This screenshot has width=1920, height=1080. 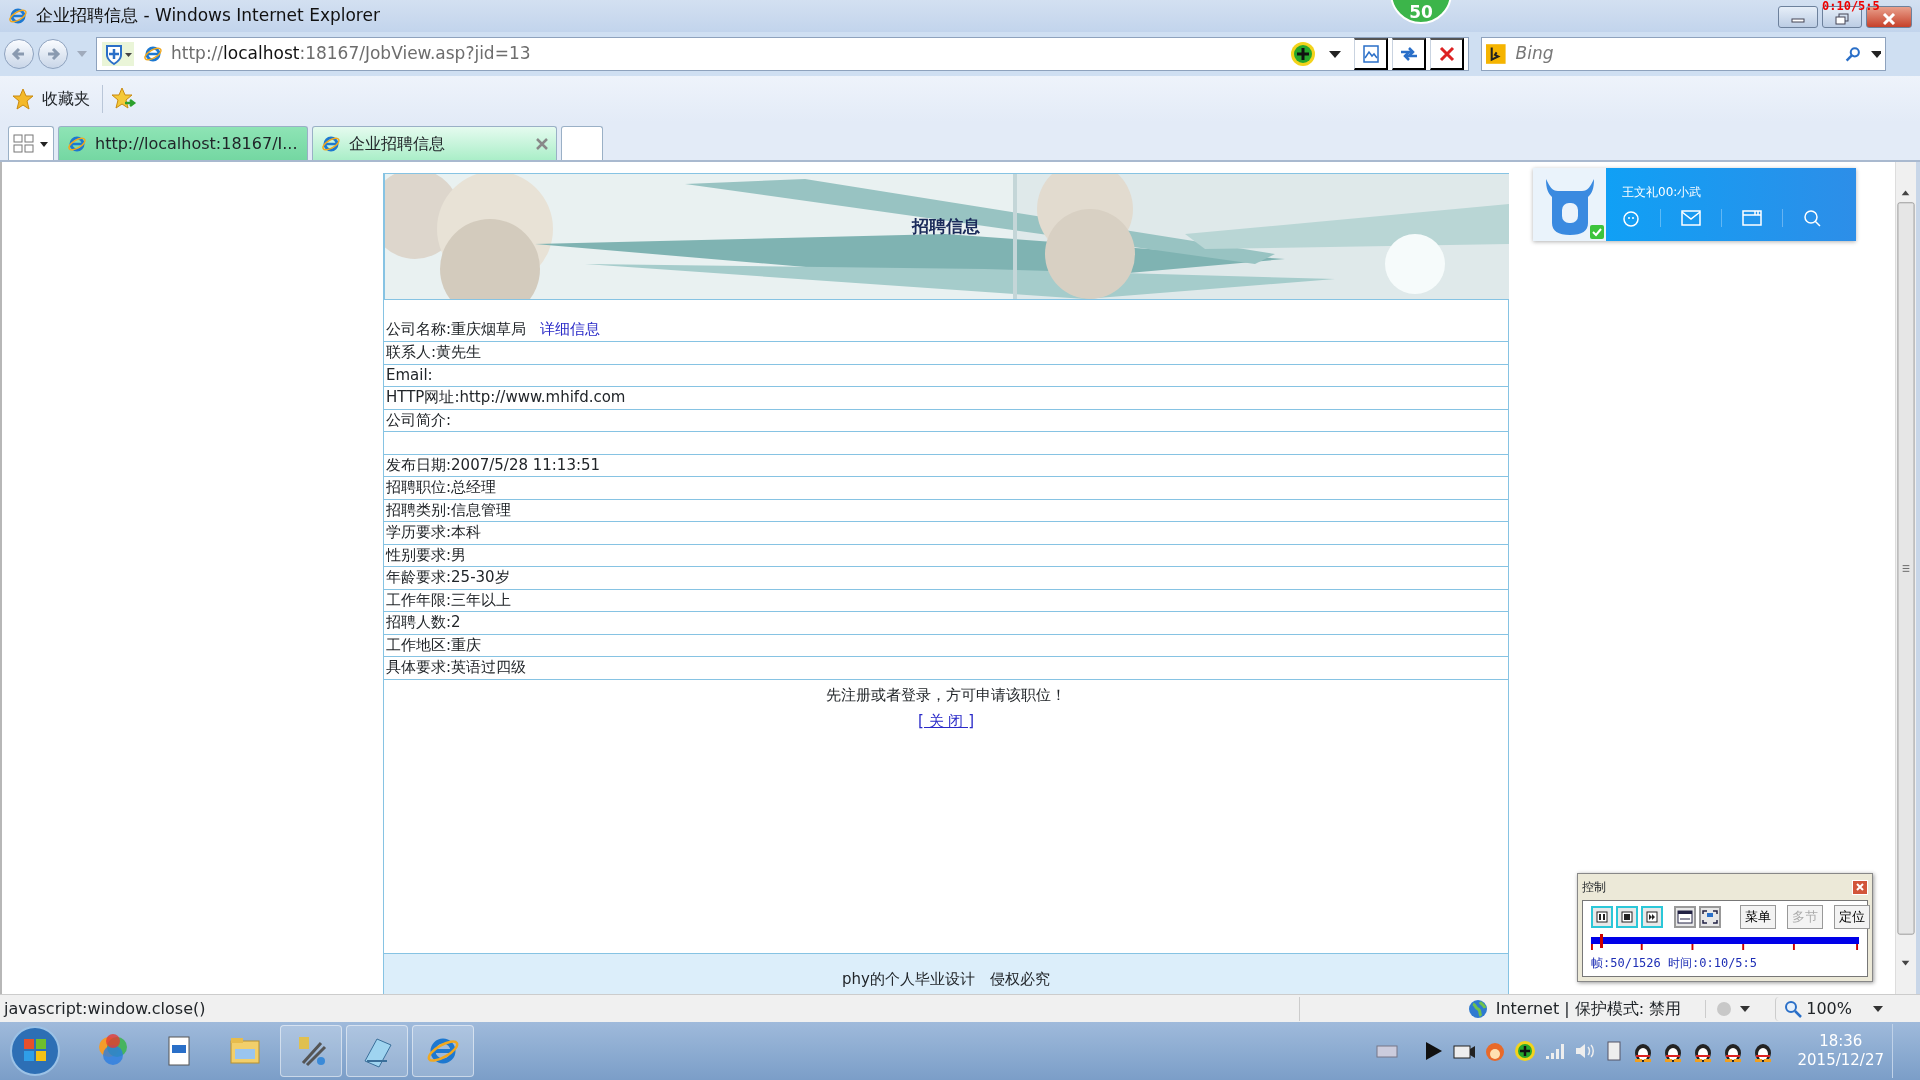 I want to click on minimize-button, so click(x=1798, y=17).